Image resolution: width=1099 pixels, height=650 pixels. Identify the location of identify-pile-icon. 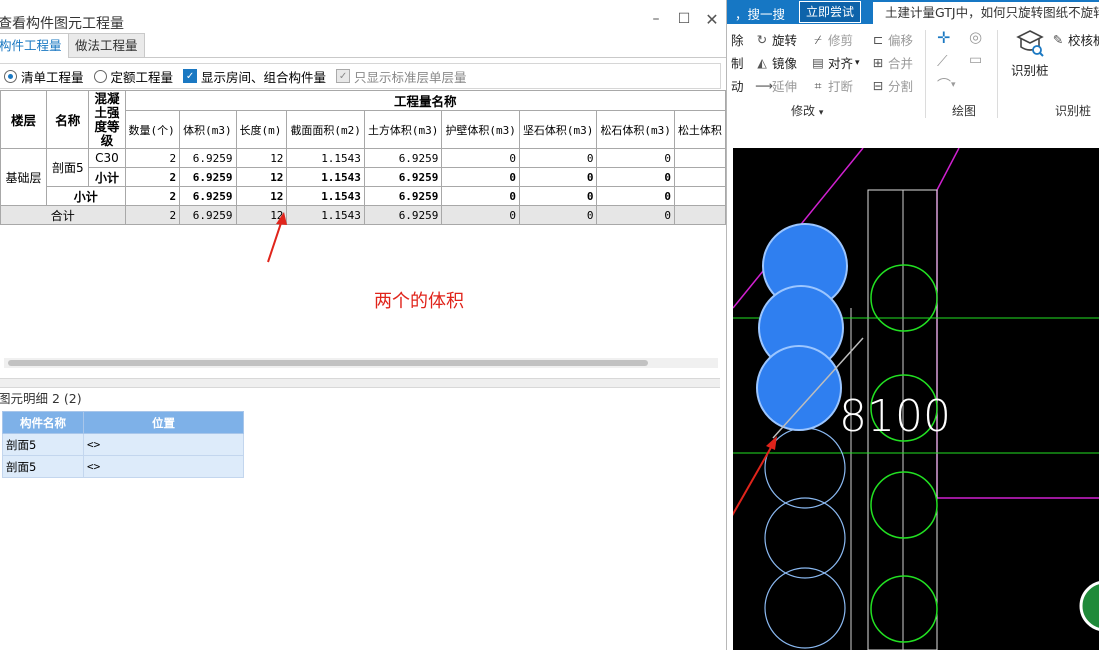
(1029, 43).